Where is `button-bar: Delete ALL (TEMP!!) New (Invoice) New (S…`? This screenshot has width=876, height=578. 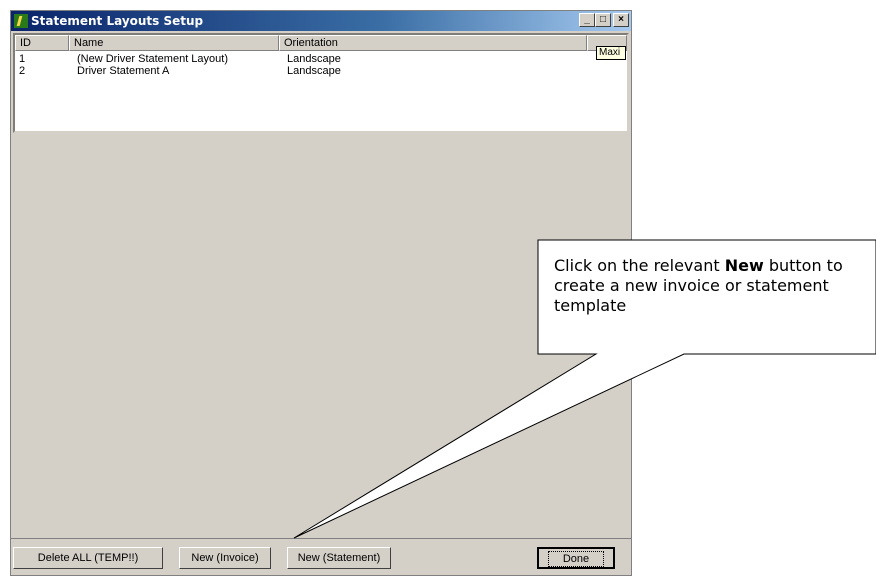
button-bar: Delete ALL (TEMP!!) New (Invoice) New (S… is located at coordinates (321, 556).